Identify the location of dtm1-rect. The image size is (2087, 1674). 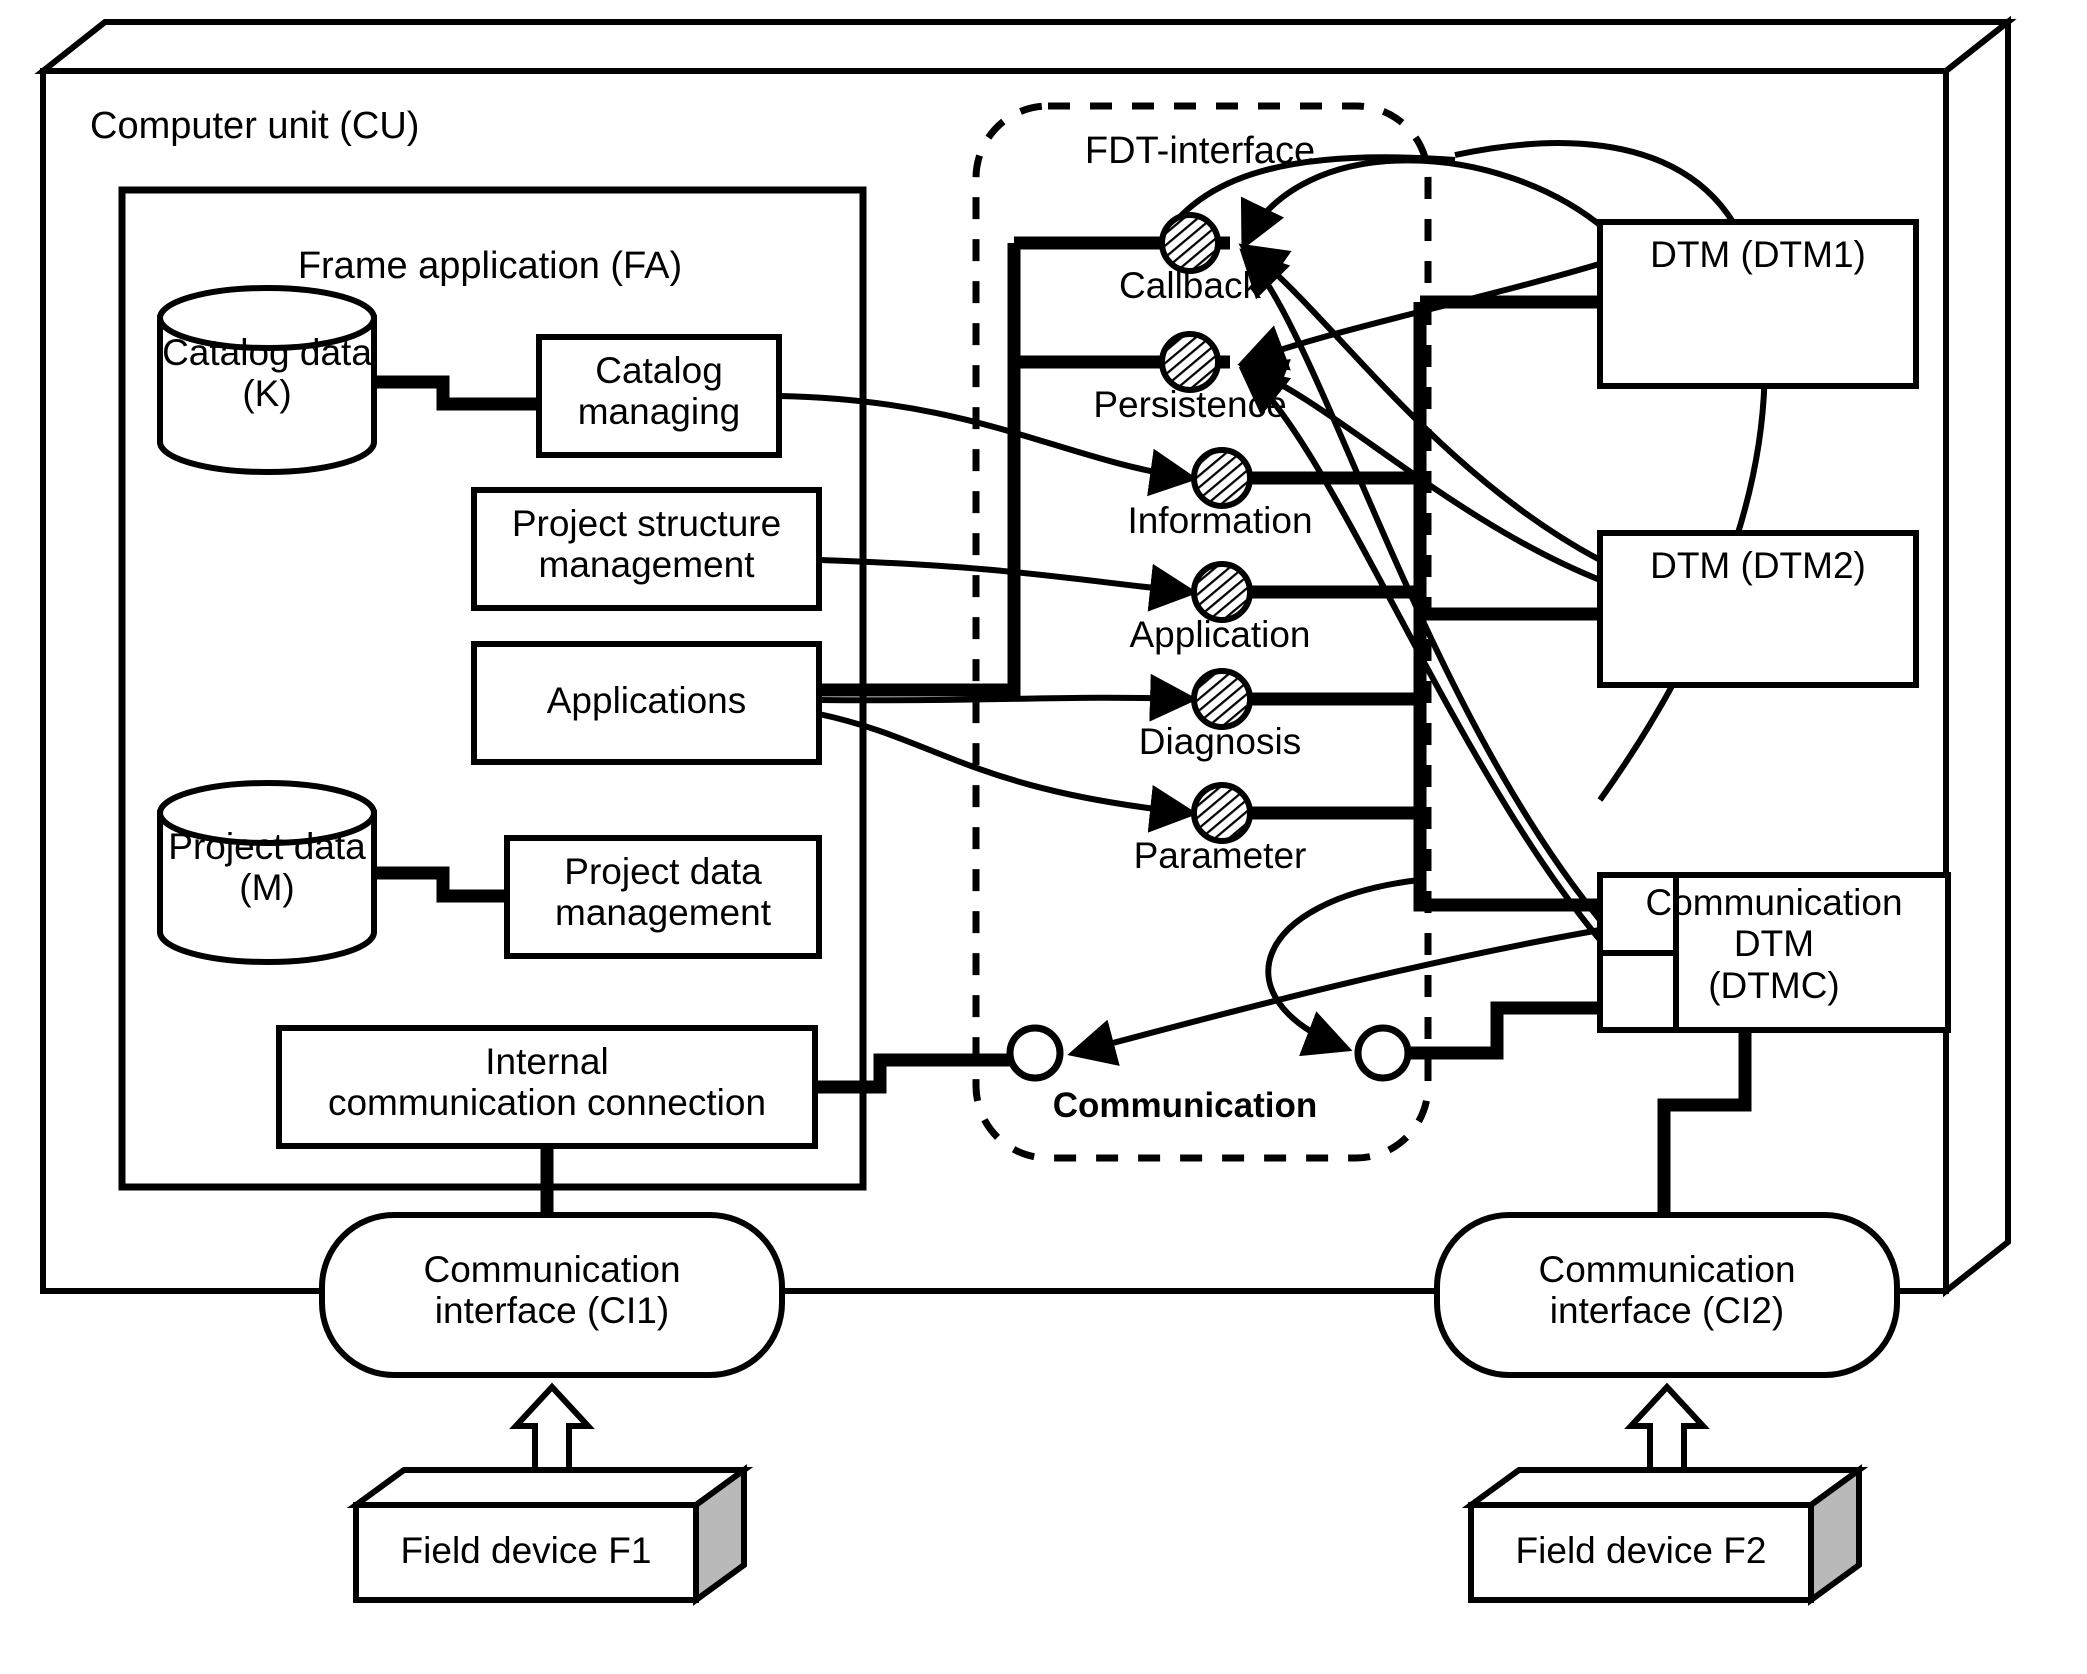
(1758, 304).